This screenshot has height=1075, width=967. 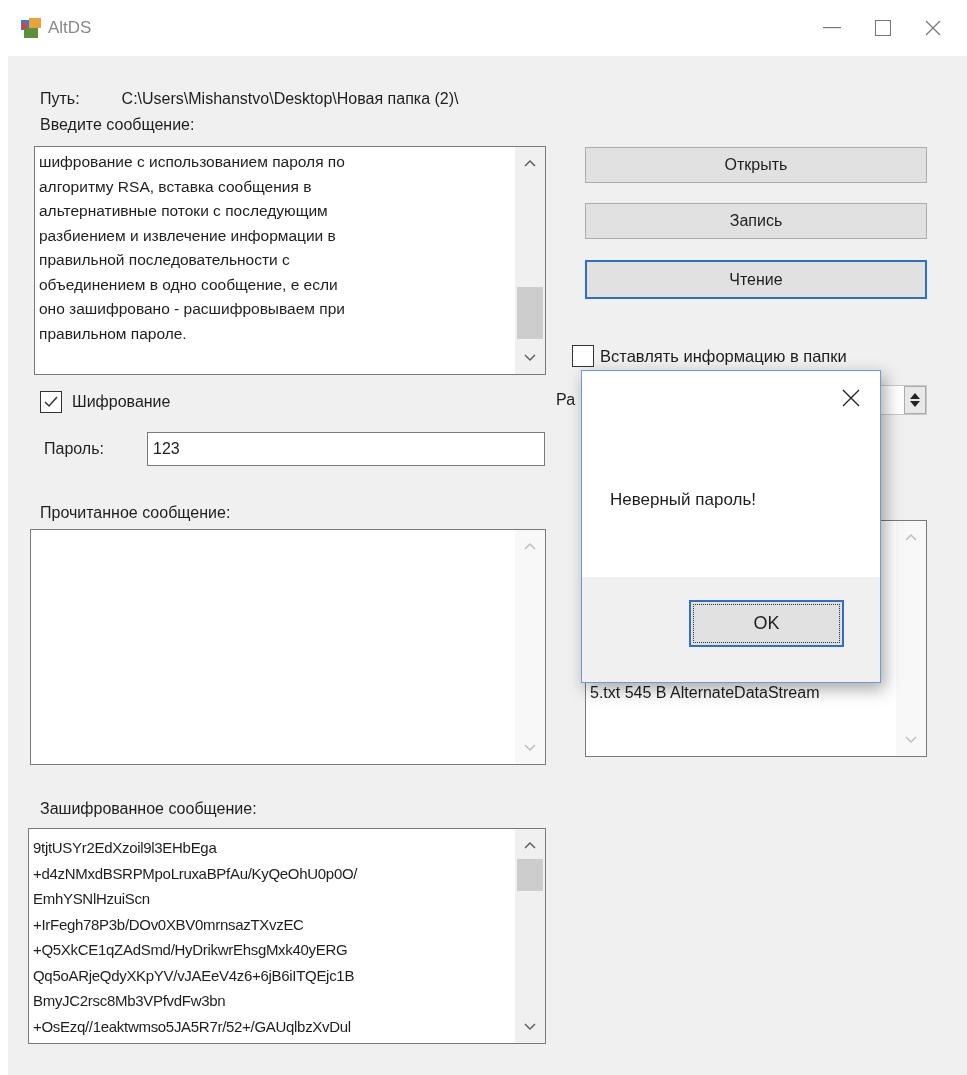 I want to click on message-line: альтернативные потоки с последующим, so click(x=183, y=211).